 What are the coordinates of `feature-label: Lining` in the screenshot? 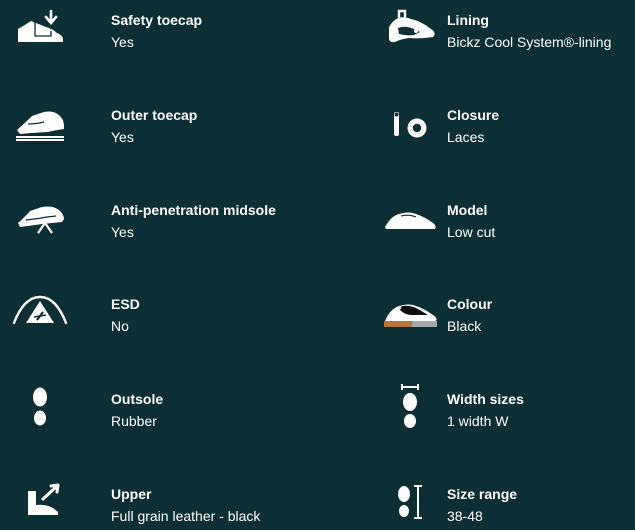 It's located at (468, 20).